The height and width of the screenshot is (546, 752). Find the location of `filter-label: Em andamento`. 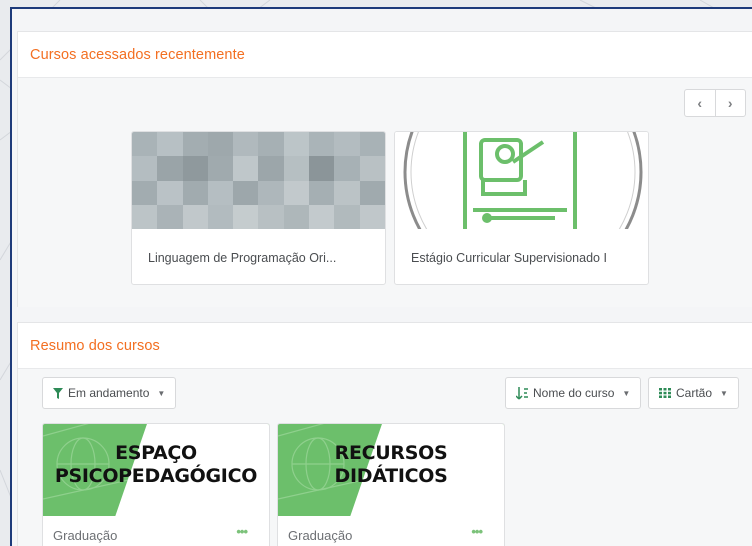

filter-label: Em andamento is located at coordinates (109, 393).